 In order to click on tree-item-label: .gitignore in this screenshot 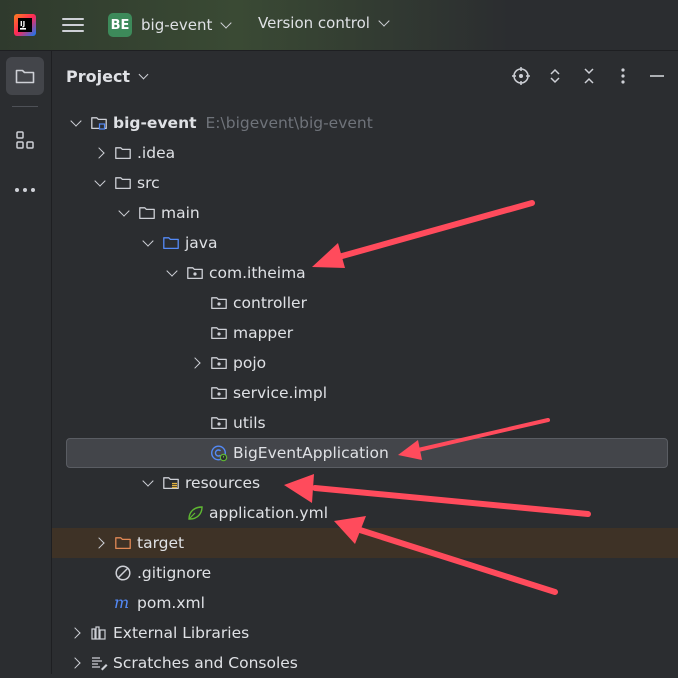, I will do `click(174, 573)`.